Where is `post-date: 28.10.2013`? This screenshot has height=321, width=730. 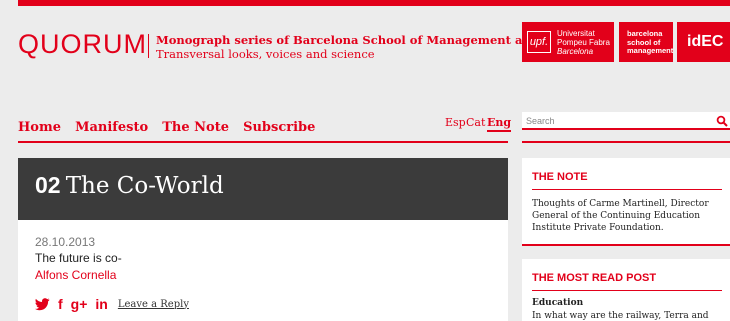
post-date: 28.10.2013 is located at coordinates (65, 242).